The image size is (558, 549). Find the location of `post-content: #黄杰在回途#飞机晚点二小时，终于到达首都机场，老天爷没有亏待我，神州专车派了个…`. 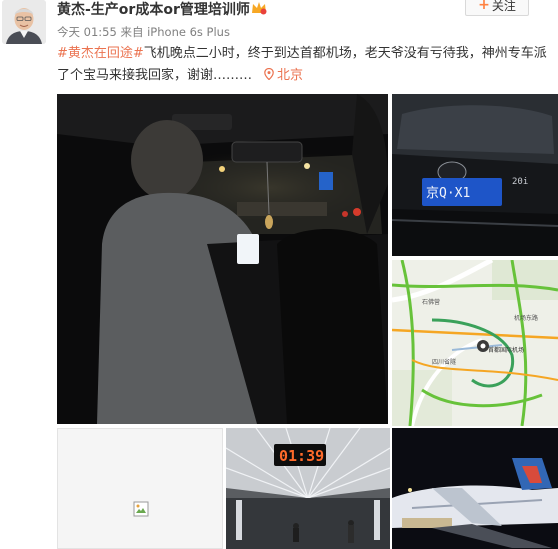

post-content: #黄杰在回途#飞机晚点二小时，终于到达首都机场，老天爷没有亏待我，神州专车派了个… is located at coordinates (306, 65).